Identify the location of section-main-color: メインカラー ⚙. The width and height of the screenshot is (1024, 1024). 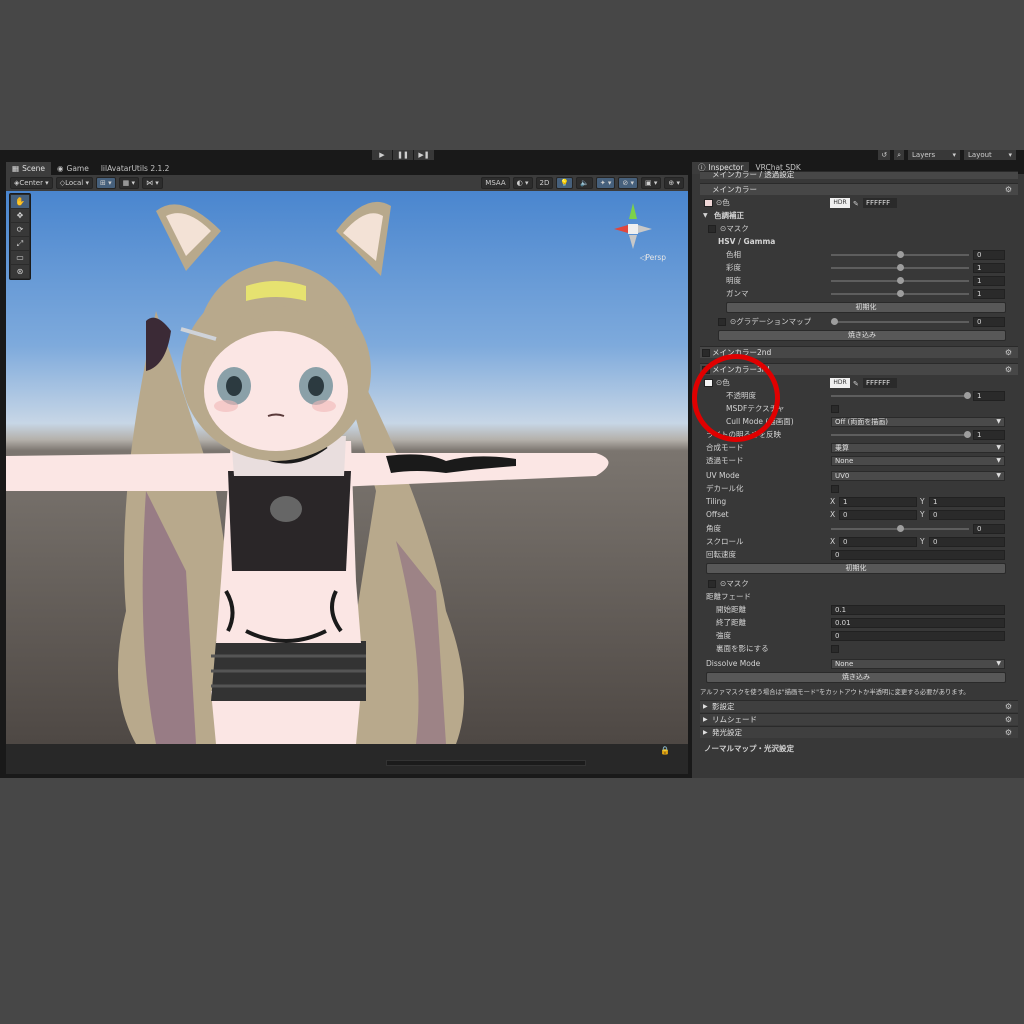
(859, 189).